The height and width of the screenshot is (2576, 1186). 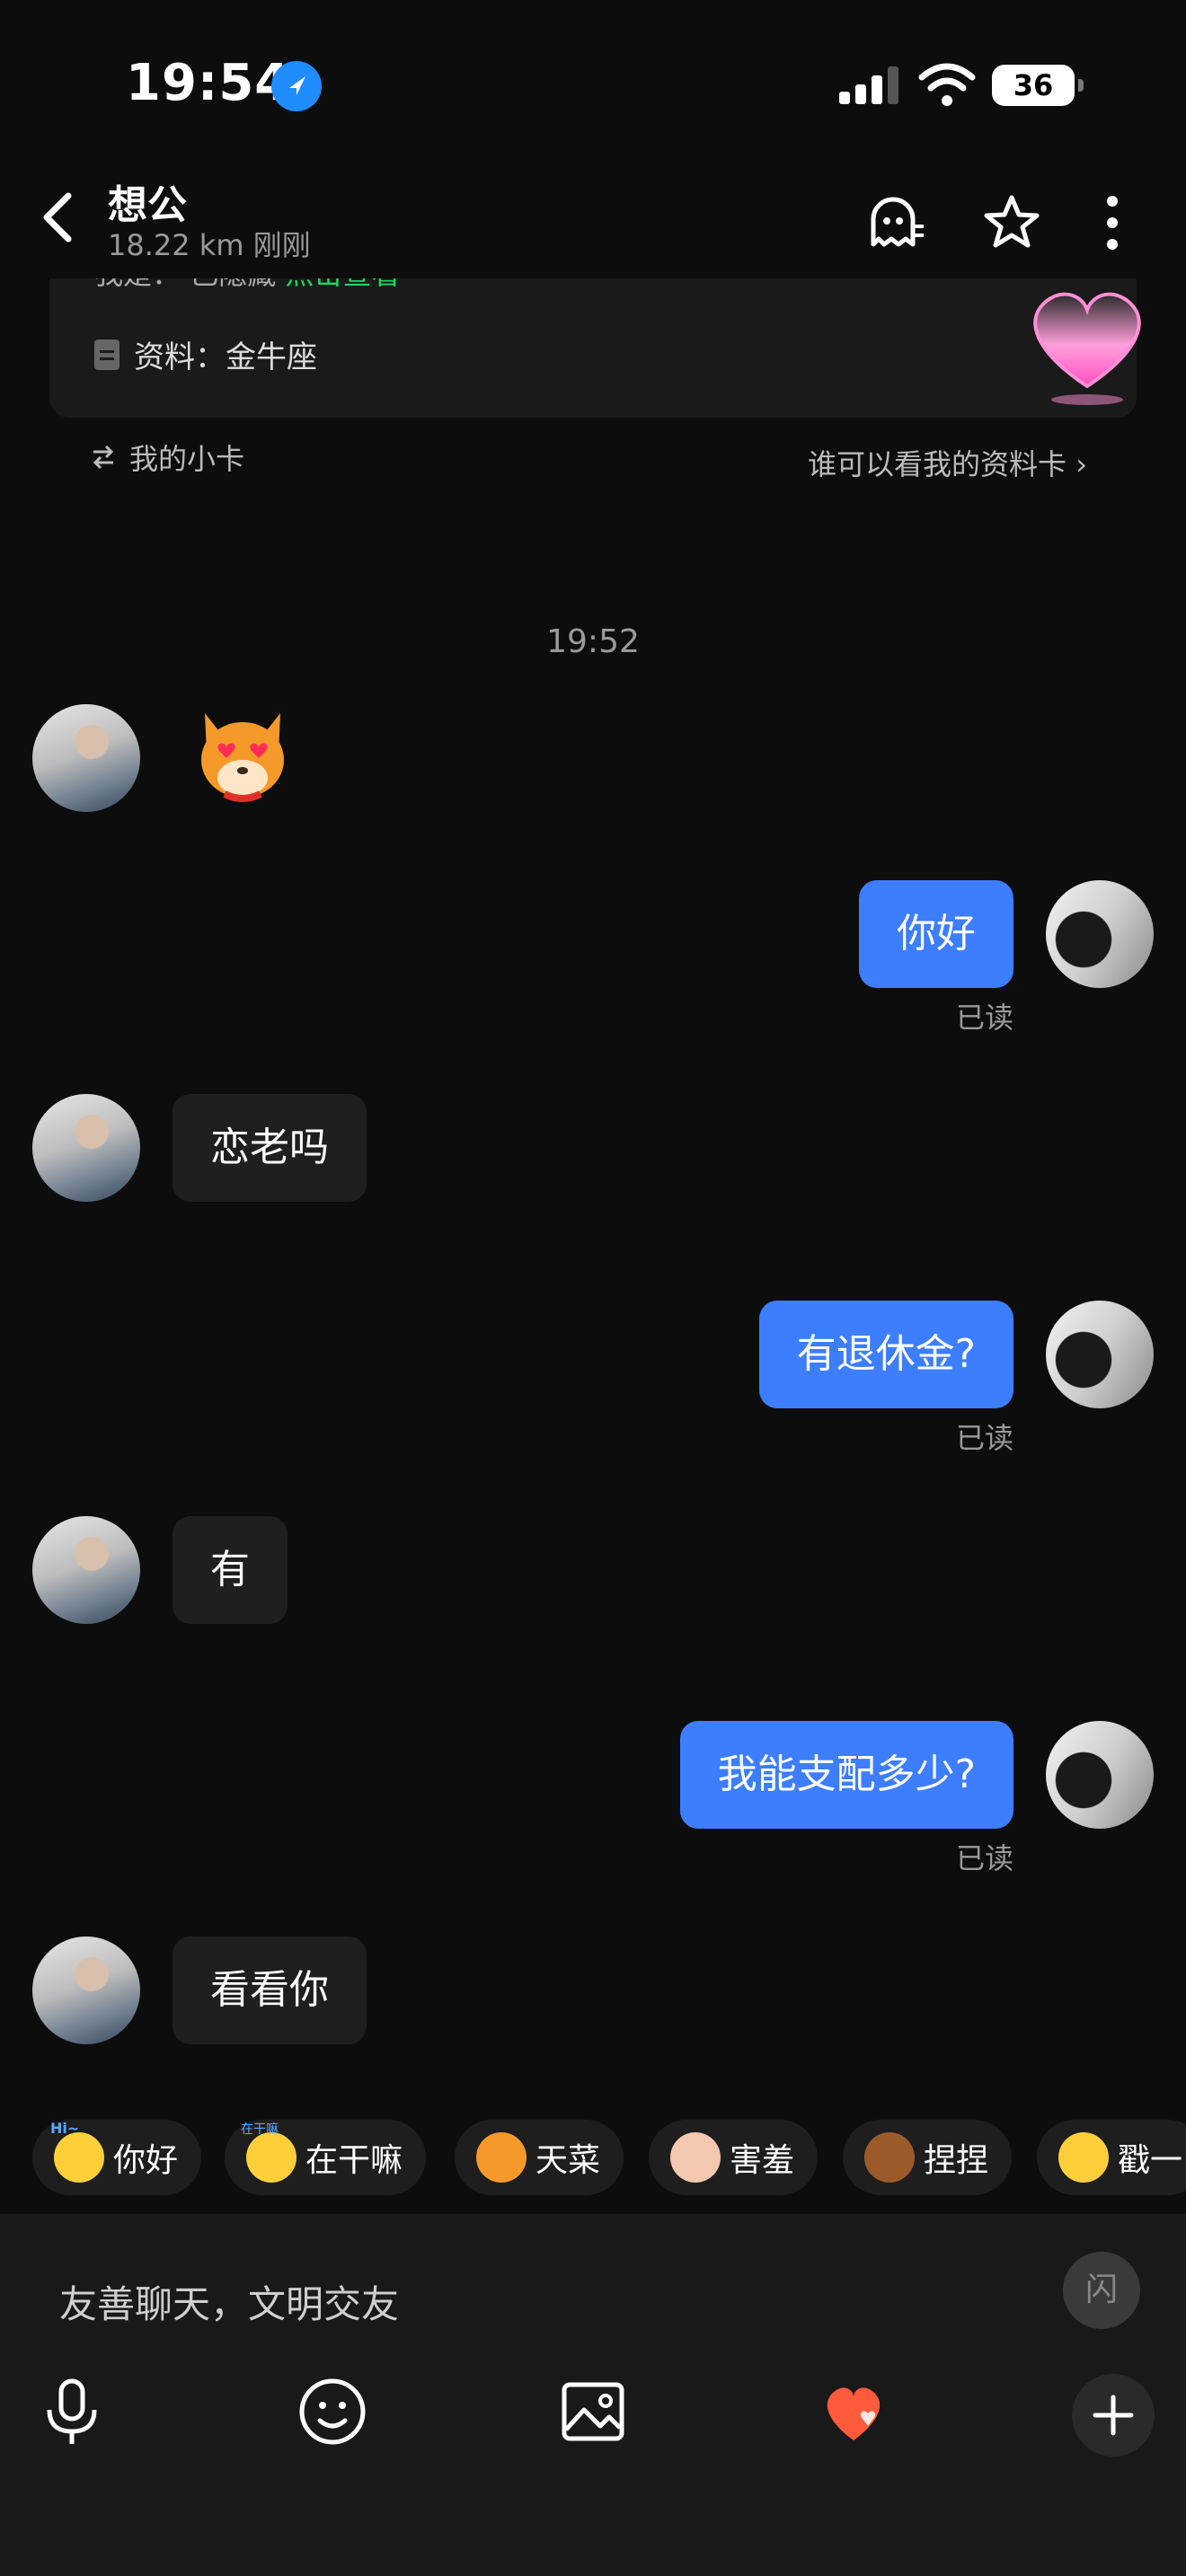 What do you see at coordinates (281, 245) in the screenshot?
I see `contact-last-active: 刚刚` at bounding box center [281, 245].